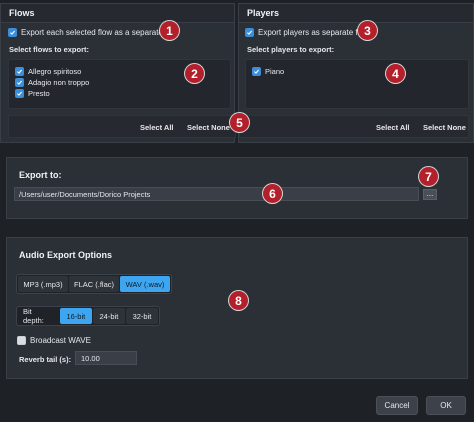 This screenshot has height=422, width=474. What do you see at coordinates (393, 127) in the screenshot?
I see `players-select-all-button: Select All` at bounding box center [393, 127].